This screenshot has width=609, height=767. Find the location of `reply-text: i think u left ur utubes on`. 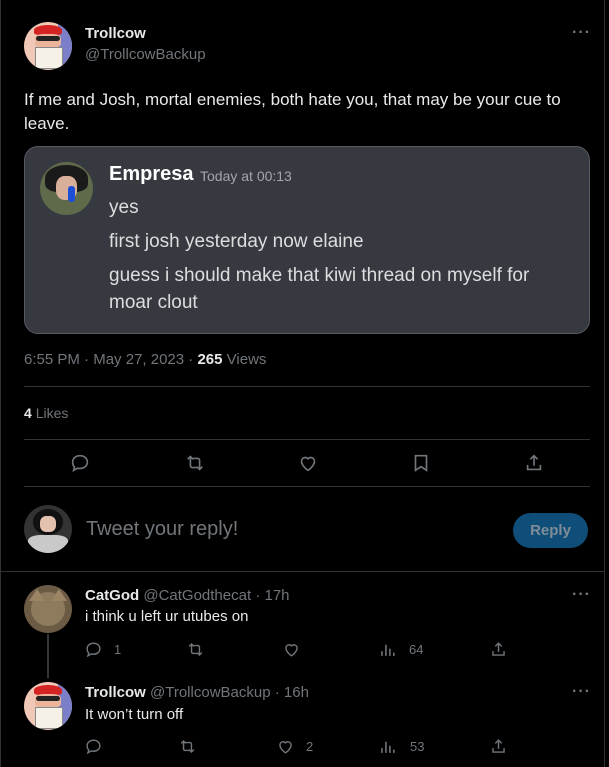

reply-text: i think u left ur utubes on is located at coordinates (167, 616).